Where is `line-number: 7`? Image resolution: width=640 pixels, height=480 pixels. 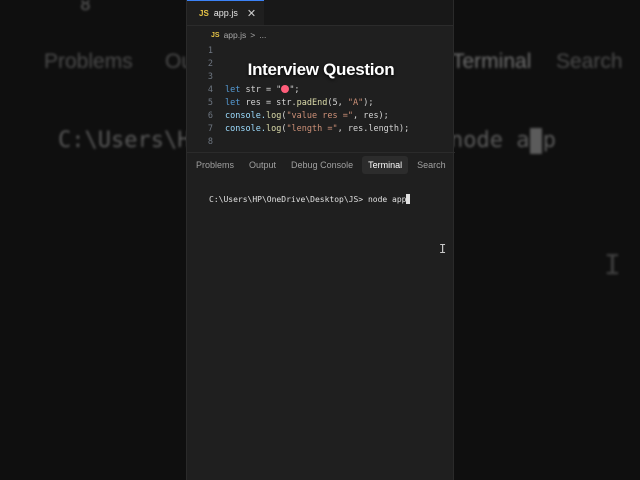 line-number: 7 is located at coordinates (210, 128).